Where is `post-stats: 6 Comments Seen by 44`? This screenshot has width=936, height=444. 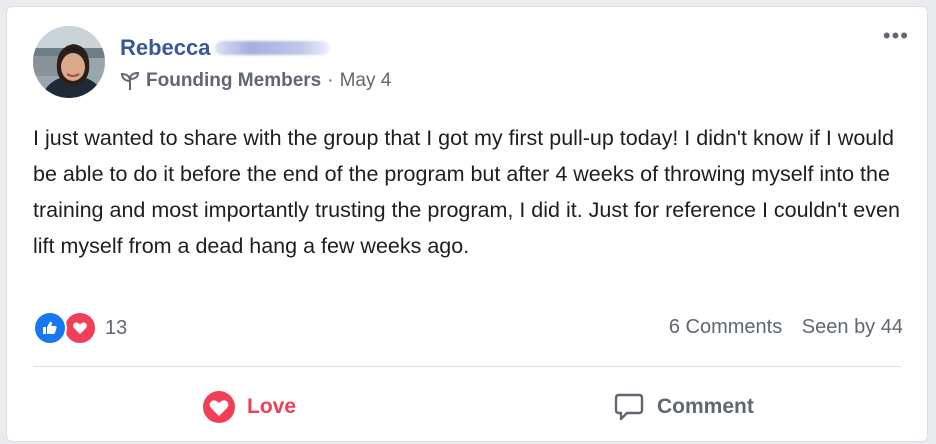
post-stats: 6 Comments Seen by 44 is located at coordinates (786, 327).